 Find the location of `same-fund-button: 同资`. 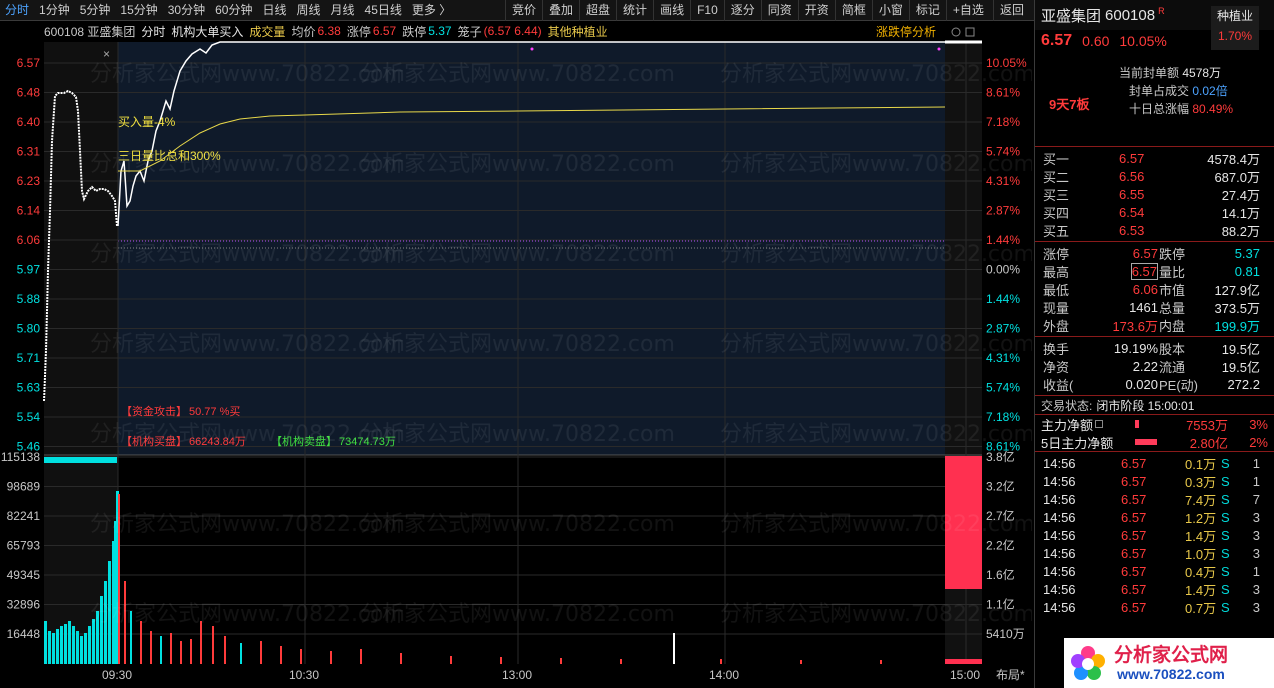

same-fund-button: 同资 is located at coordinates (779, 10).